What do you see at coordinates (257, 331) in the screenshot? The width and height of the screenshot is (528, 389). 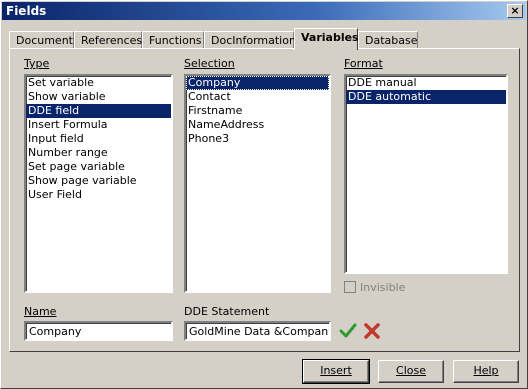 I see `dde-statement-input: GoldMine Data &Company` at bounding box center [257, 331].